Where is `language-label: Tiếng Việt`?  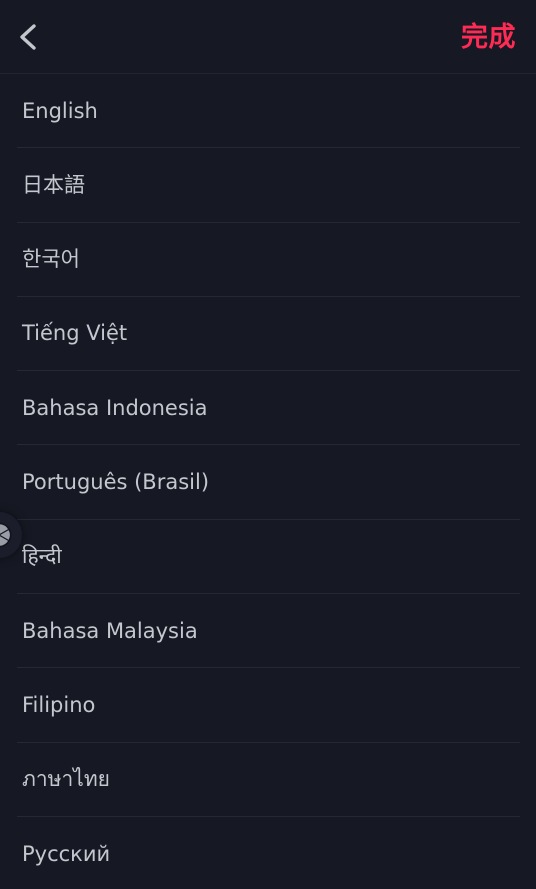 language-label: Tiếng Việt is located at coordinates (75, 333).